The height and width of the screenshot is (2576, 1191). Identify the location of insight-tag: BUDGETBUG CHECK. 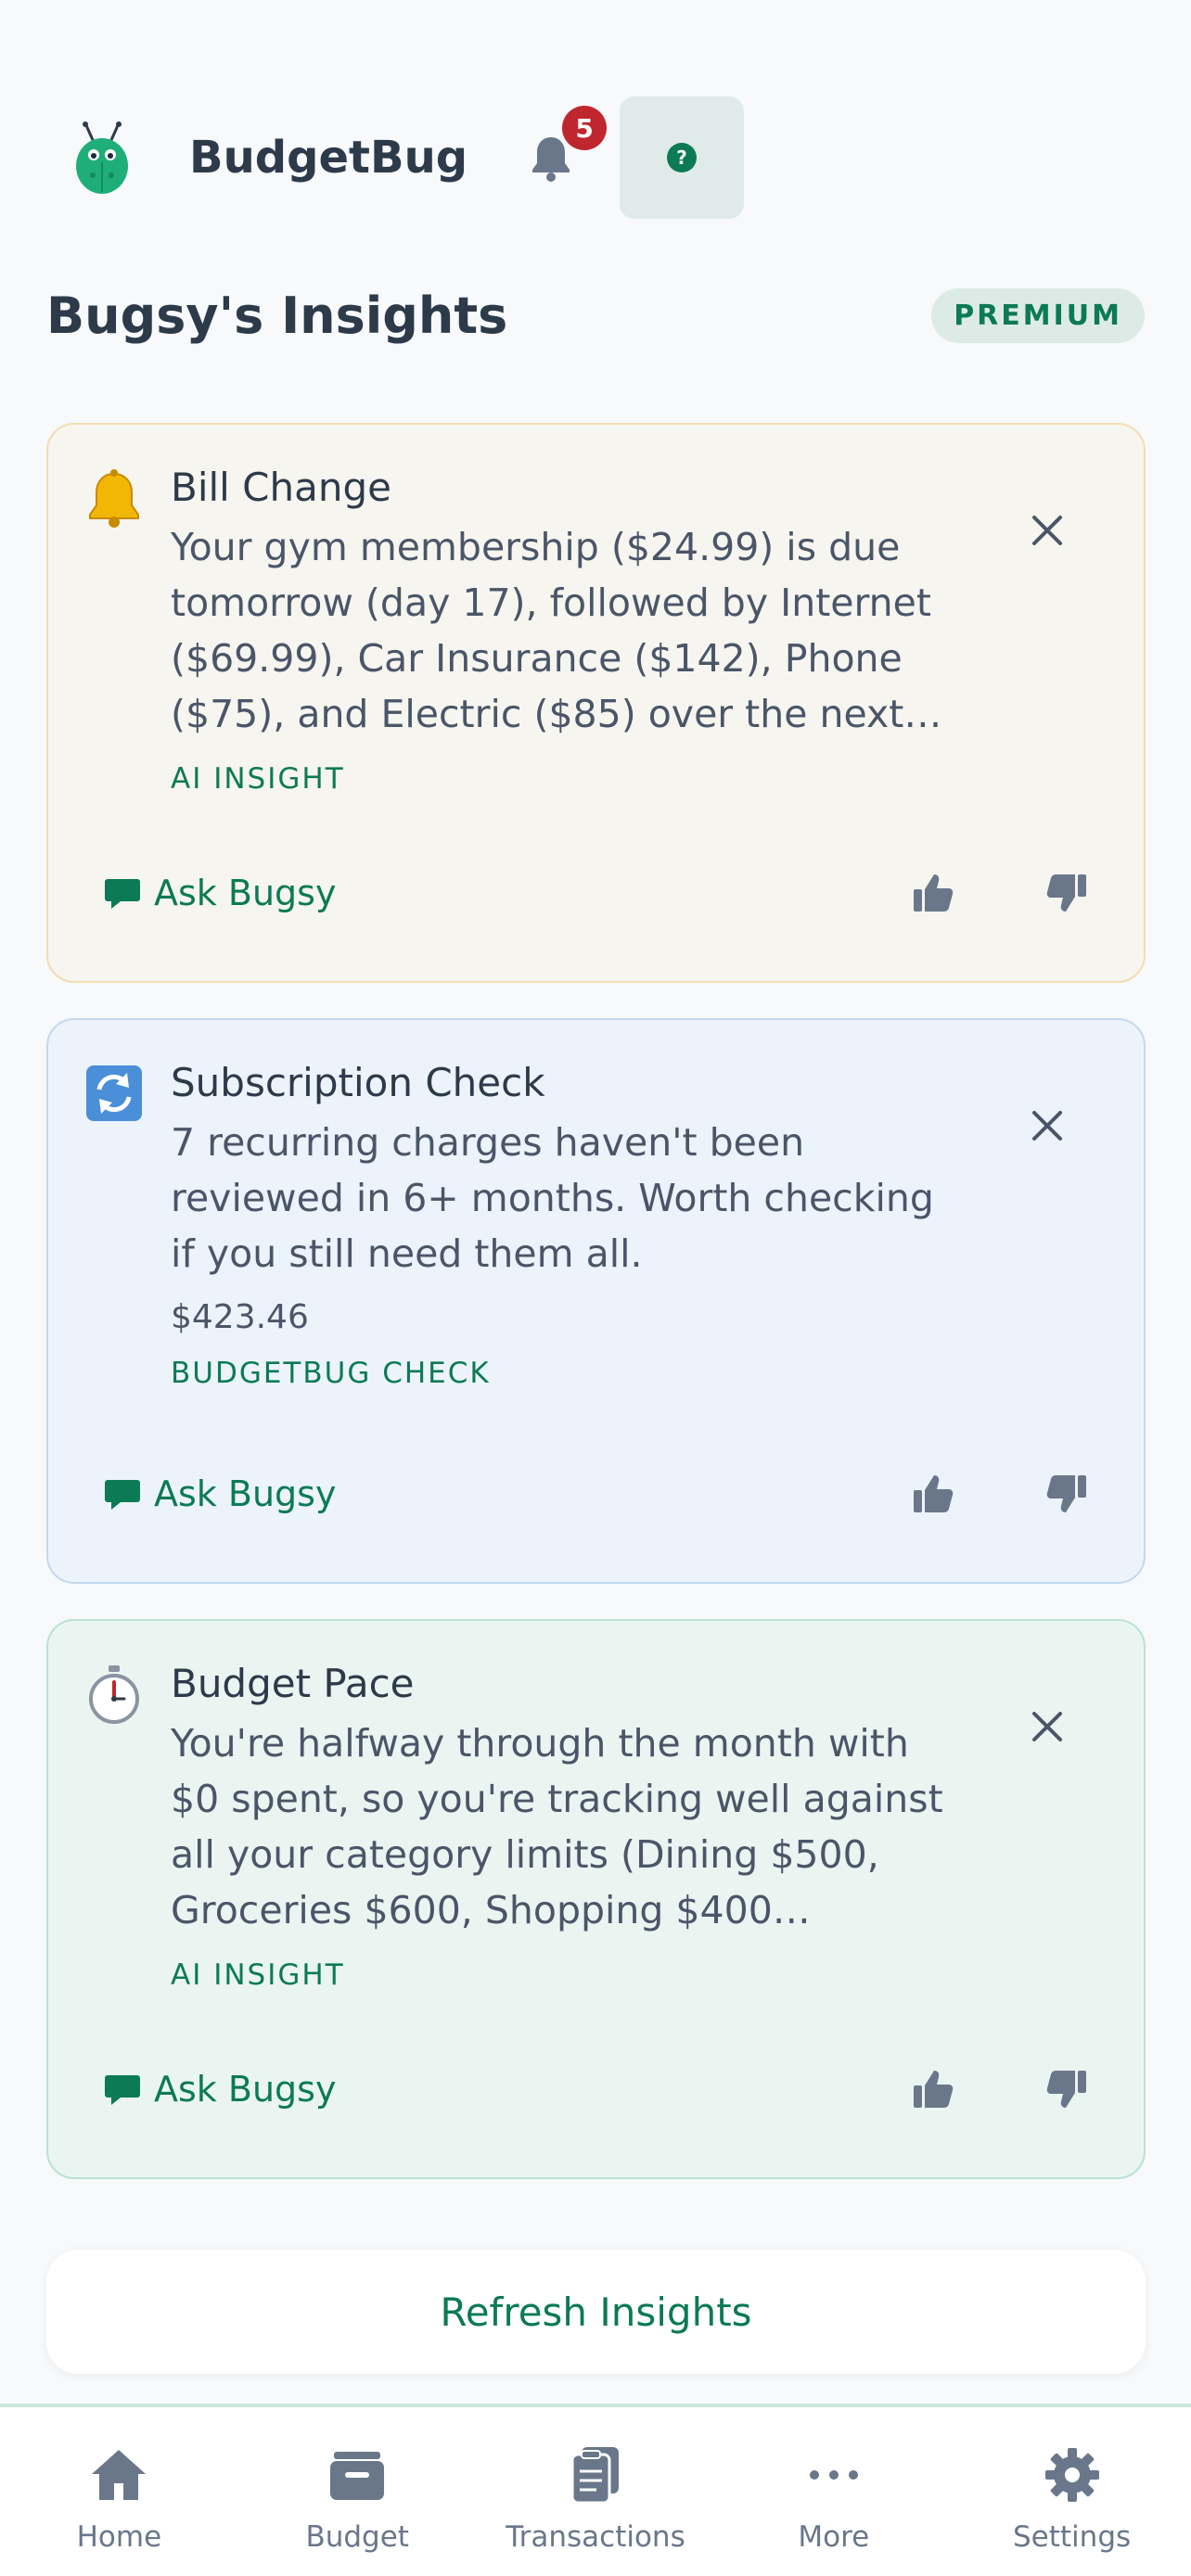
(331, 1373).